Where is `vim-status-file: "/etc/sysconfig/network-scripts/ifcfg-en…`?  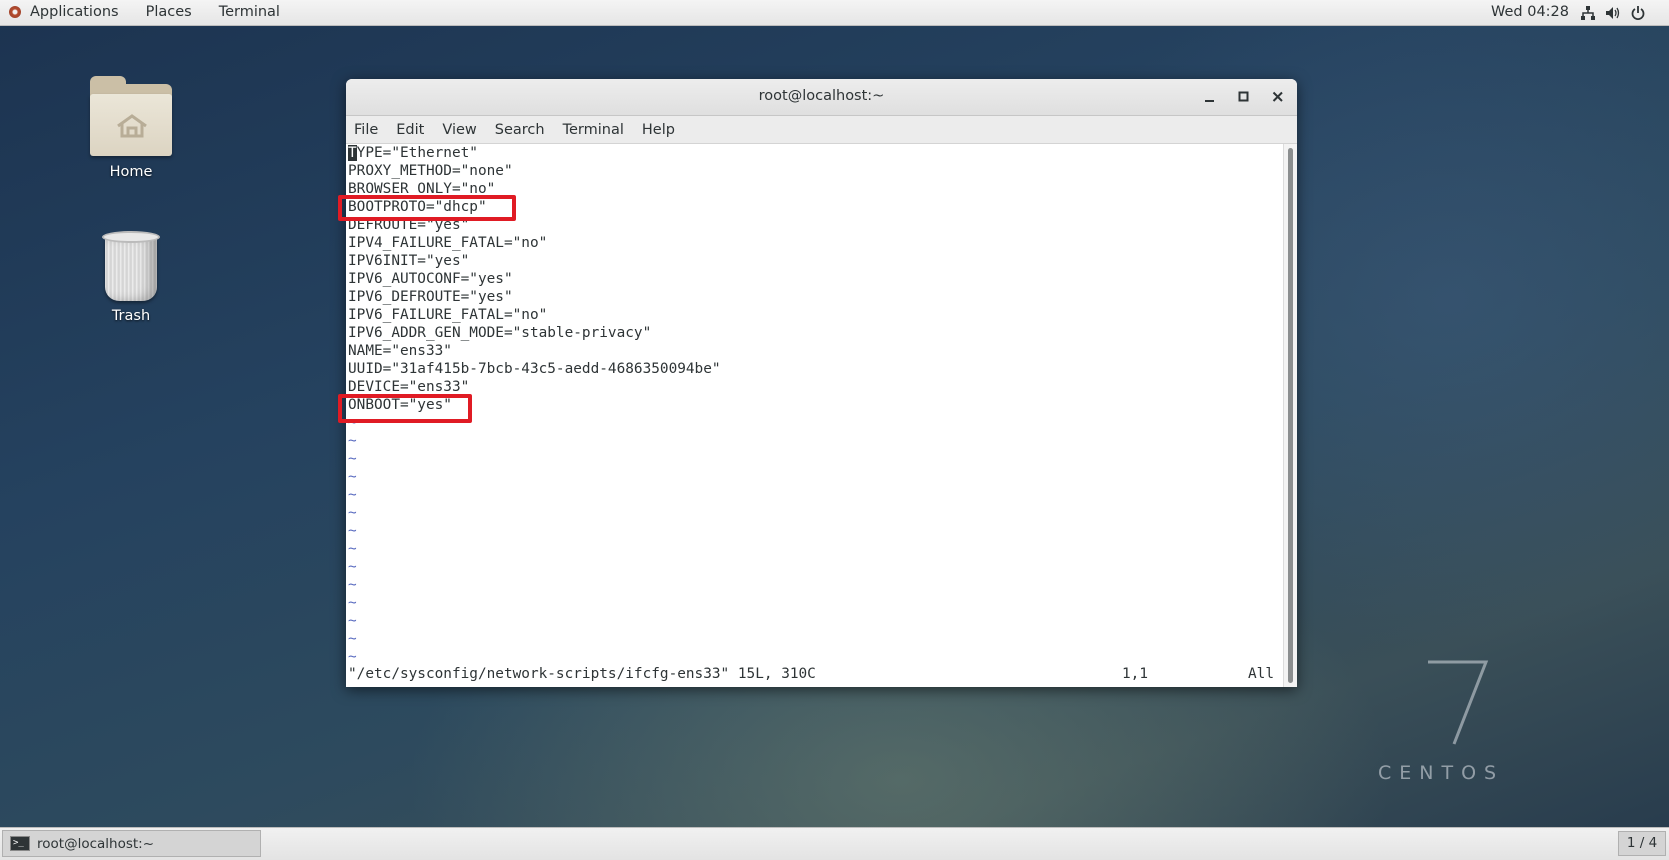 vim-status-file: "/etc/sysconfig/network-scripts/ifcfg-en… is located at coordinates (582, 674).